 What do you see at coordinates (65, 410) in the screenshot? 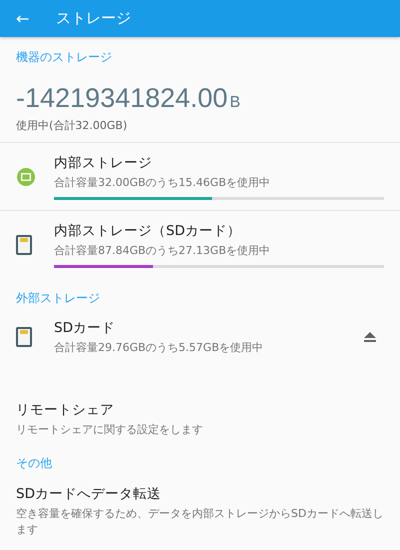
I see `item-title: リモートシェア` at bounding box center [65, 410].